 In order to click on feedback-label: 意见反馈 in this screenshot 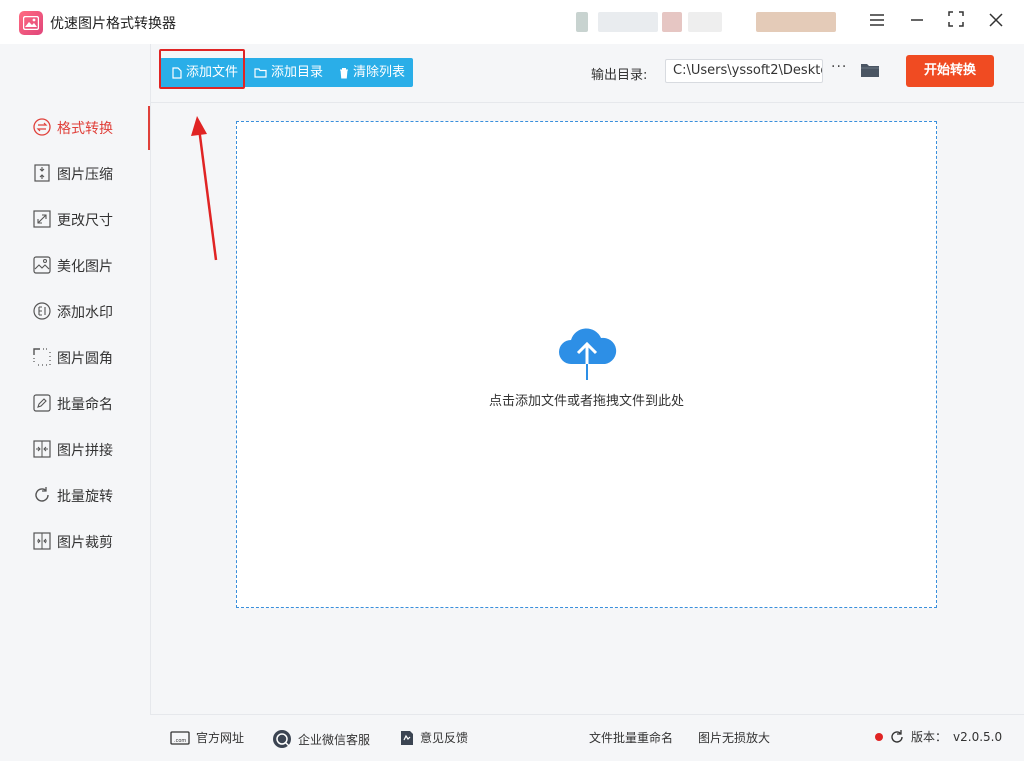, I will do `click(444, 738)`.